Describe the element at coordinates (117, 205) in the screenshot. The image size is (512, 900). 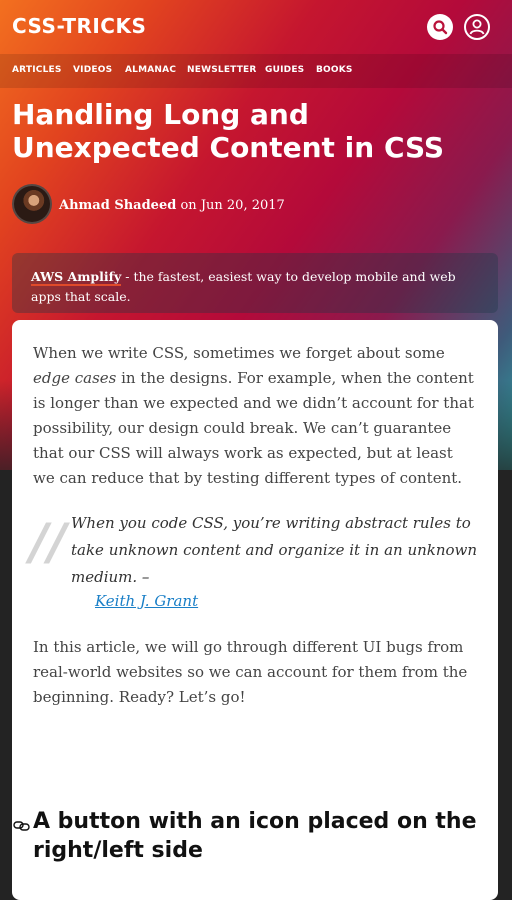
I see `author-link: Ahmad Shadeed` at that location.